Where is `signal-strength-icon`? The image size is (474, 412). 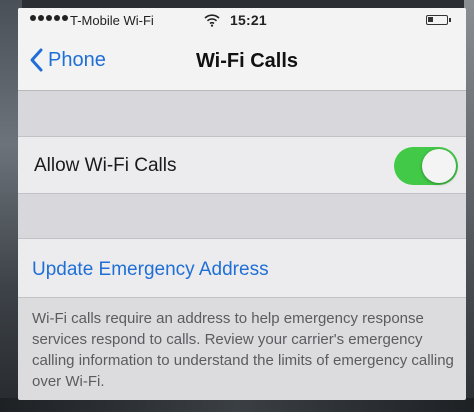
signal-strength-icon is located at coordinates (49, 18).